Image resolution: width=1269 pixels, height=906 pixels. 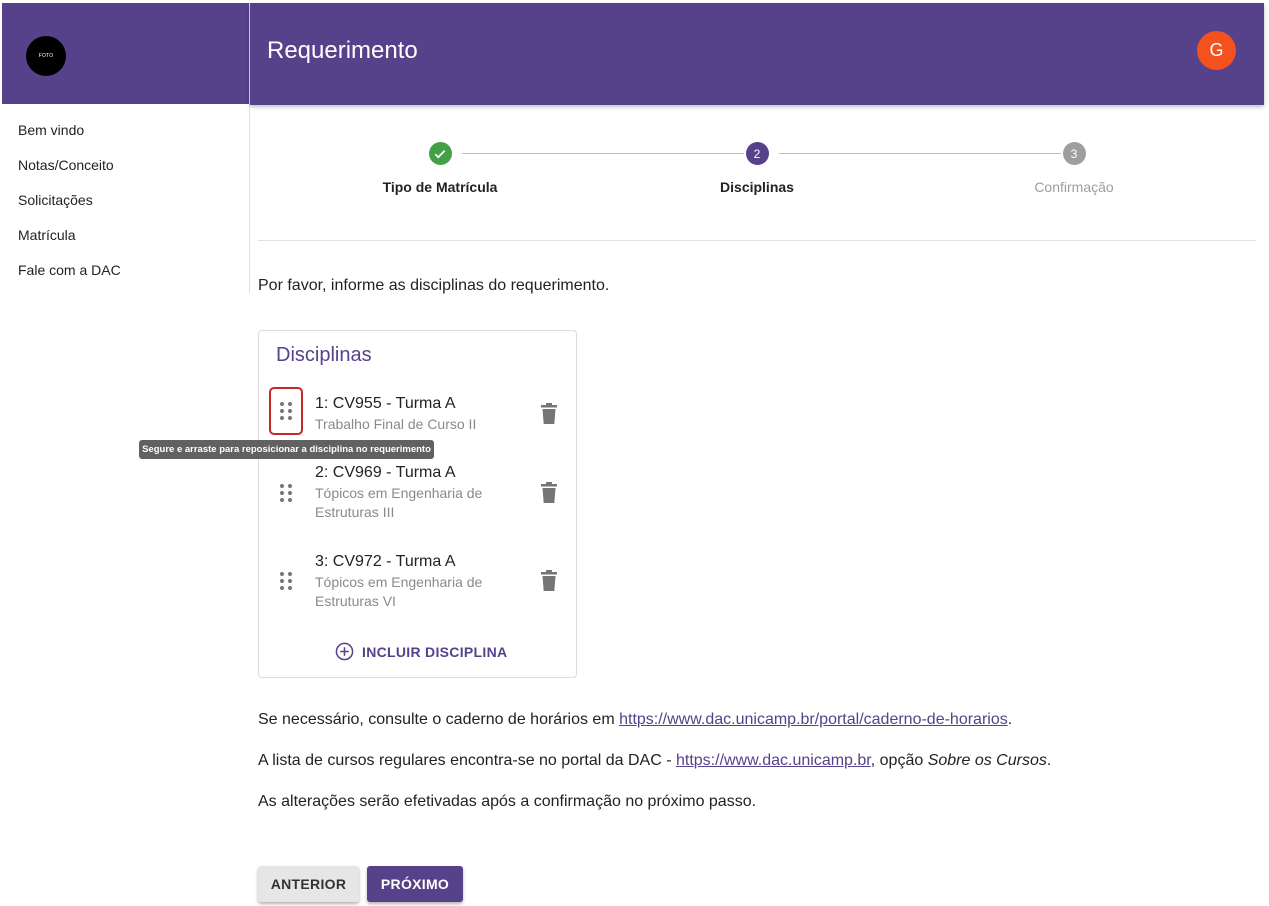 What do you see at coordinates (899, 760) in the screenshot?
I see `info-text: , opção` at bounding box center [899, 760].